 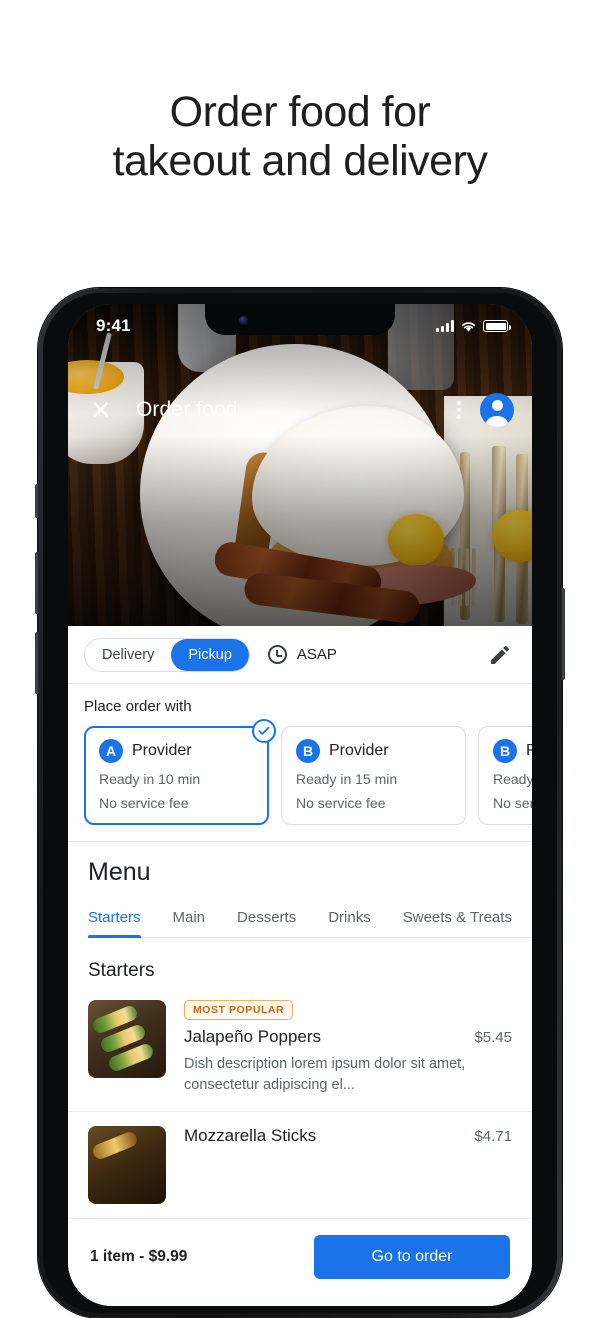 I want to click on phone-mute-switch, so click(x=37, y=501).